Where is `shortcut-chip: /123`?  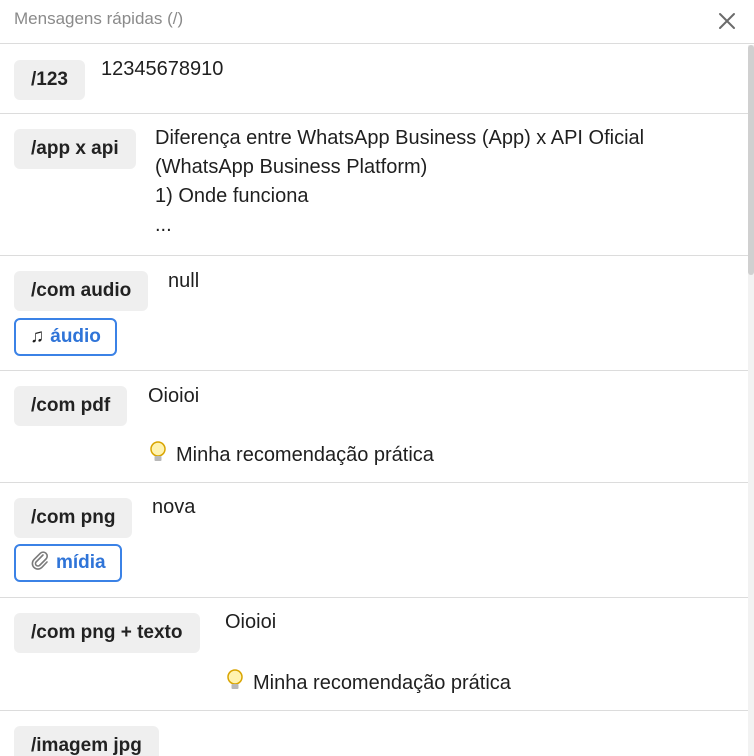 shortcut-chip: /123 is located at coordinates (49, 80).